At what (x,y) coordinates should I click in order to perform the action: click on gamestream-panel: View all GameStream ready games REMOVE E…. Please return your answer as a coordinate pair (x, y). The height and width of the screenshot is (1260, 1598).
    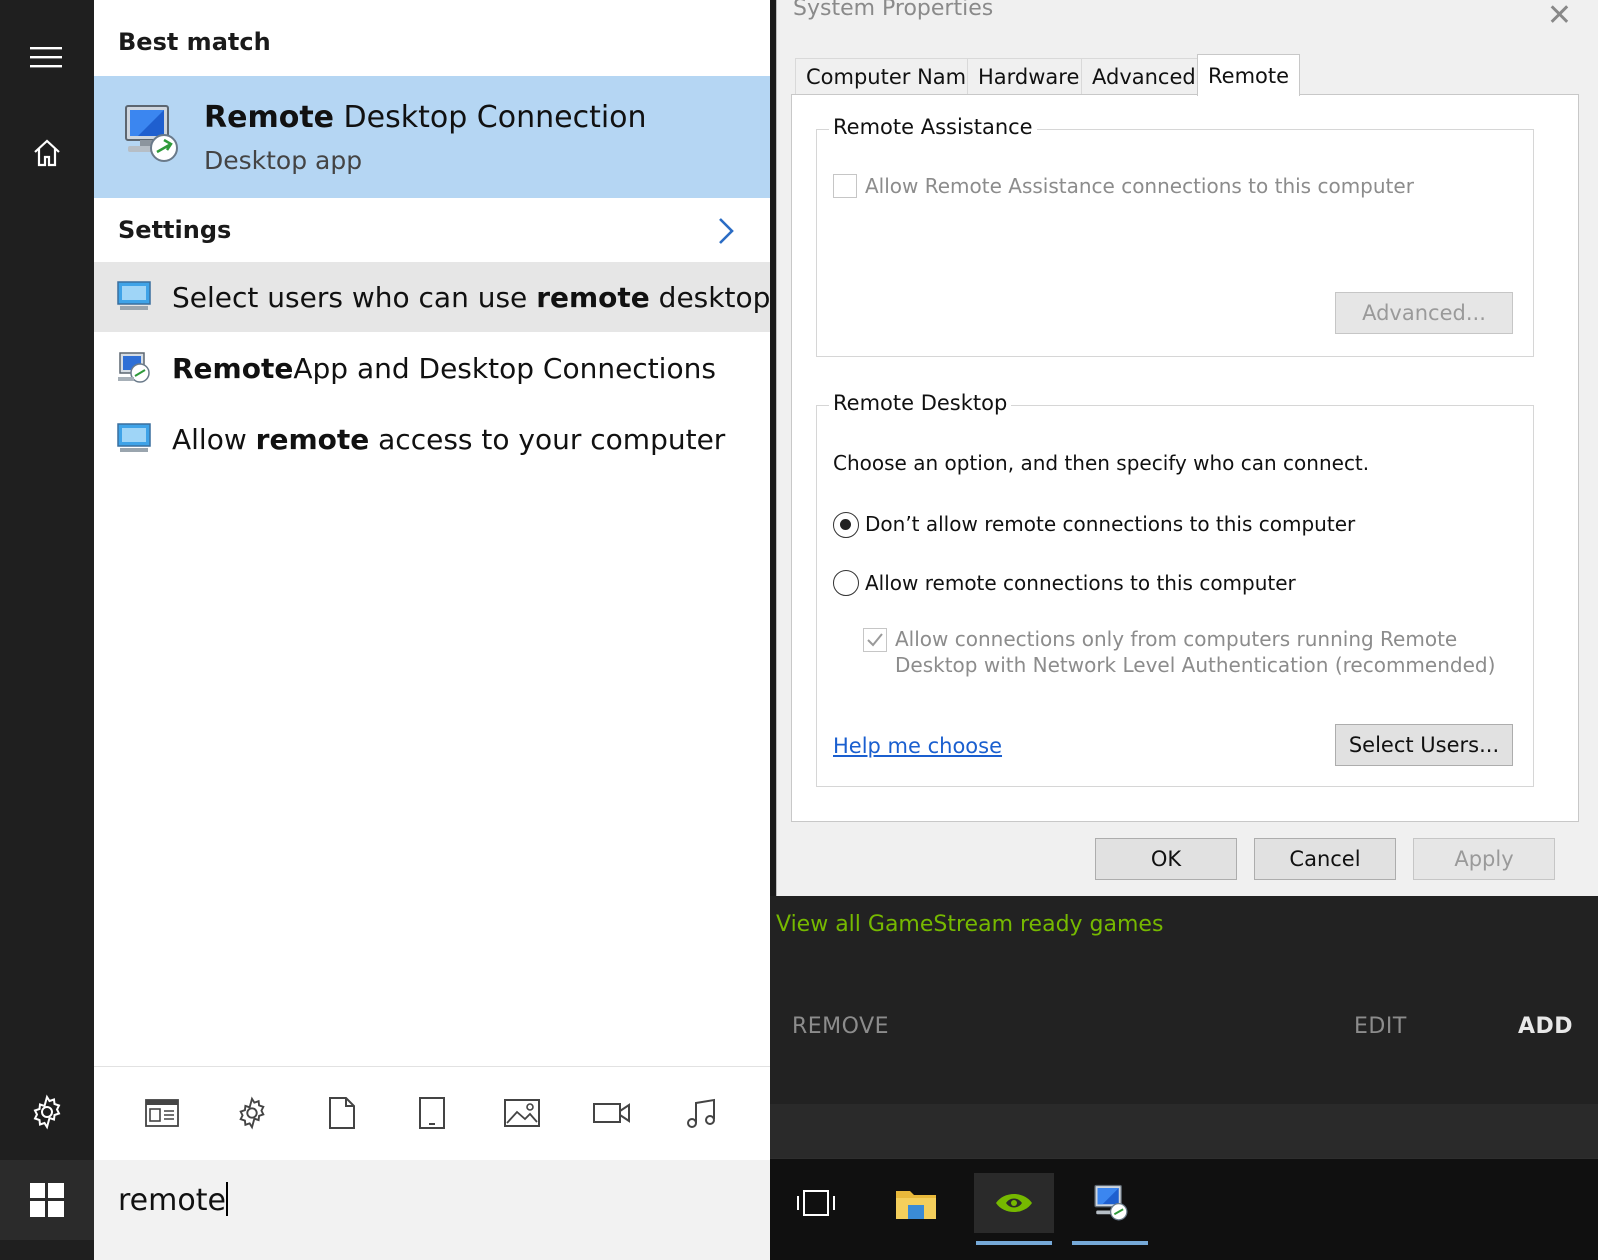
    Looking at the image, I should click on (1184, 1027).